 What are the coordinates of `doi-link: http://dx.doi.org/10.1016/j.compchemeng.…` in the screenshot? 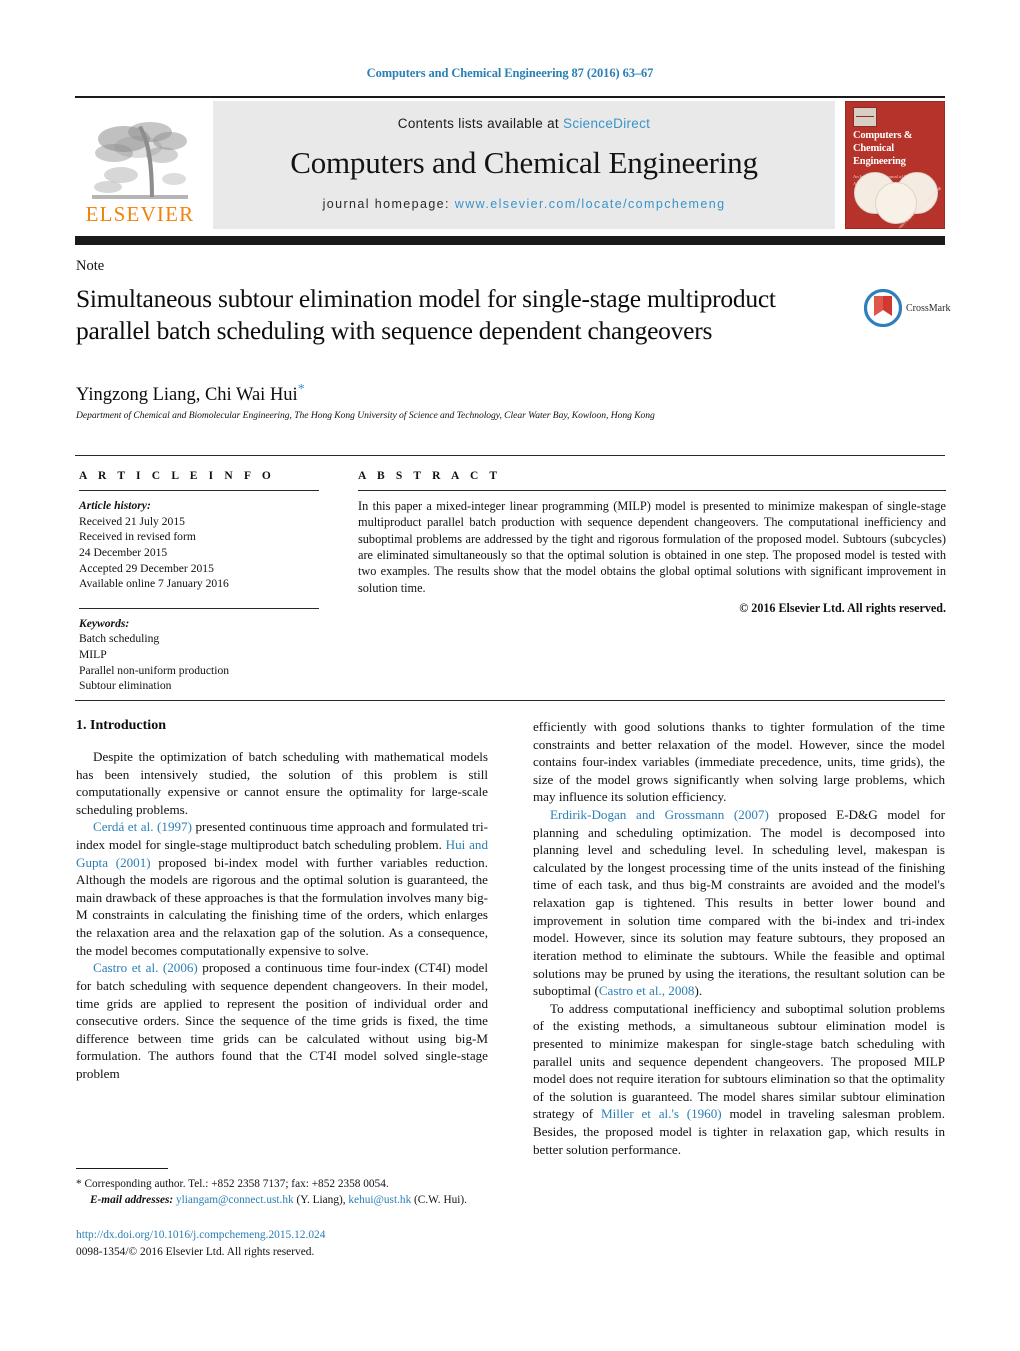 It's located at (296, 1235).